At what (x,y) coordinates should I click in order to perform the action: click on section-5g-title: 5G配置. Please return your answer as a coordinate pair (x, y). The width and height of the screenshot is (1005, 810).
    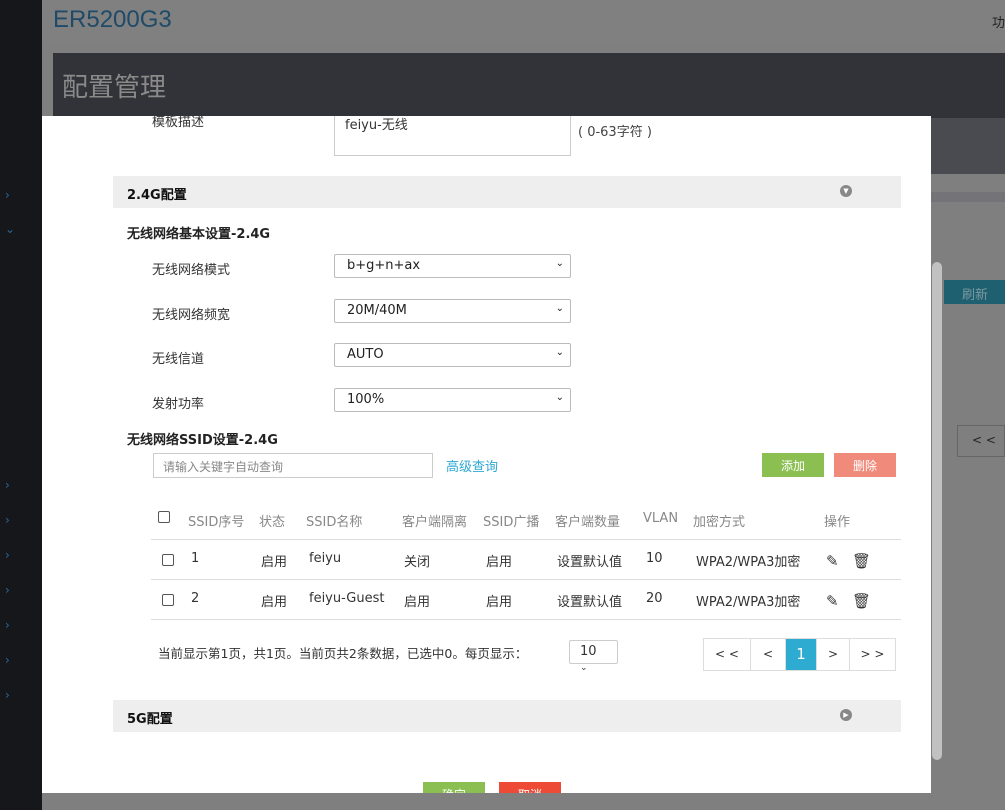
    Looking at the image, I should click on (150, 719).